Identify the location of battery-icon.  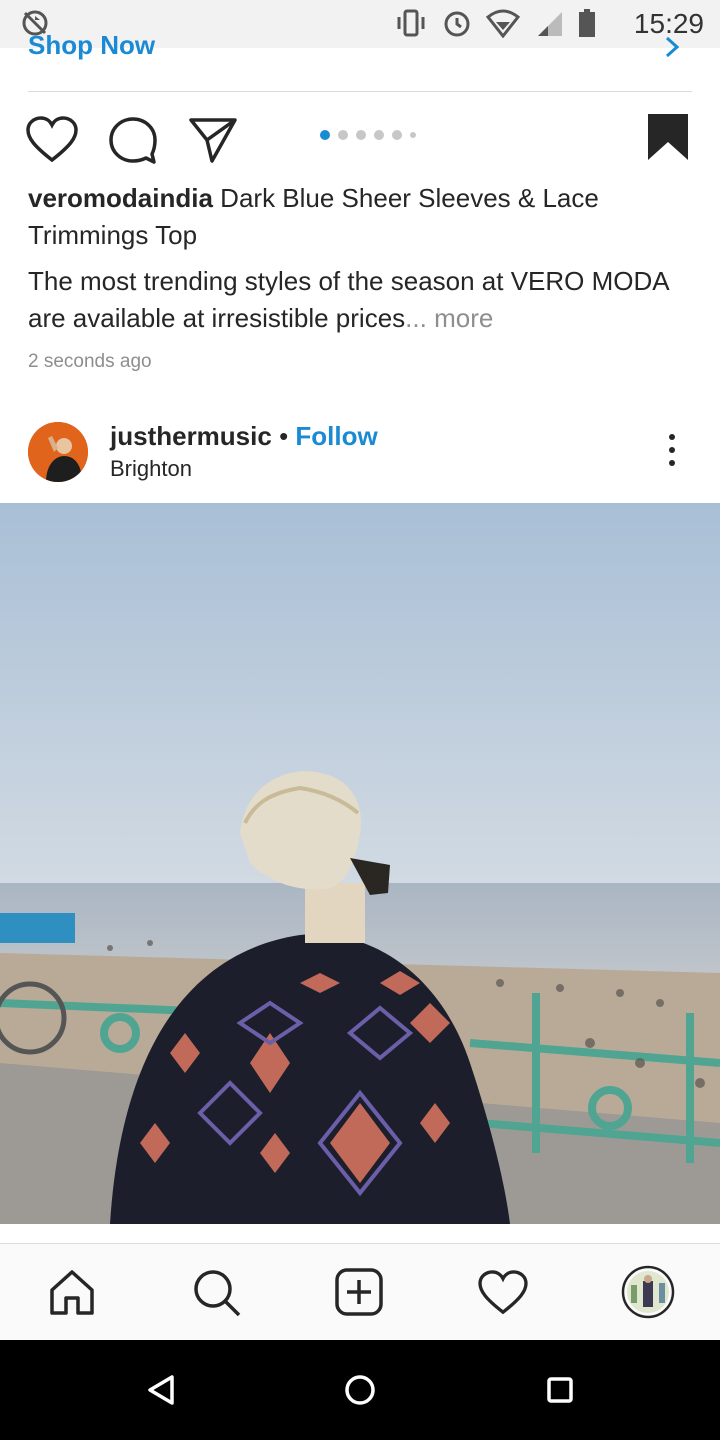
(587, 25).